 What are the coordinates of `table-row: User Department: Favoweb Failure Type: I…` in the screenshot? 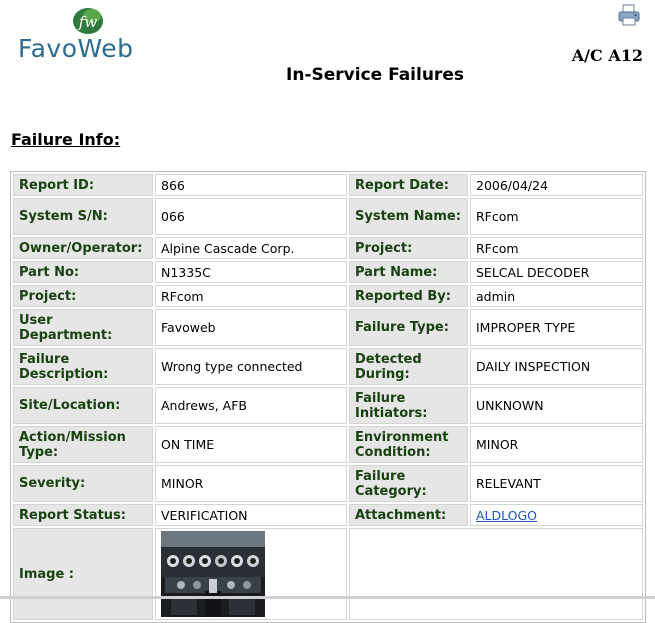 It's located at (328, 327).